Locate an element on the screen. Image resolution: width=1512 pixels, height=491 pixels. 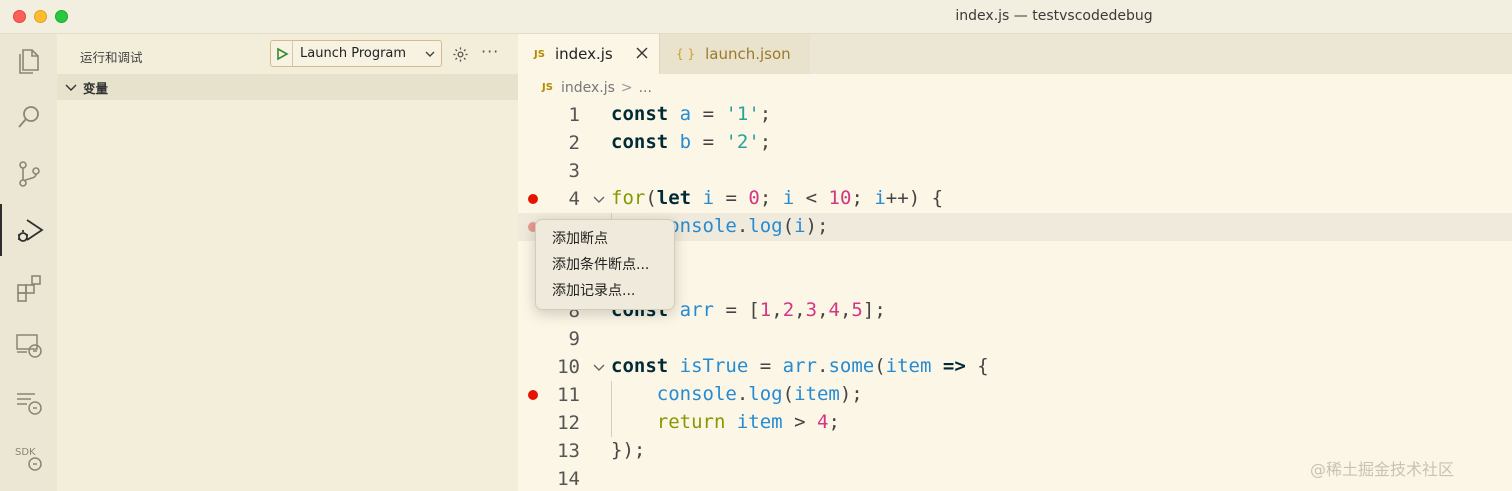
source-control-icon is located at coordinates (29, 174).